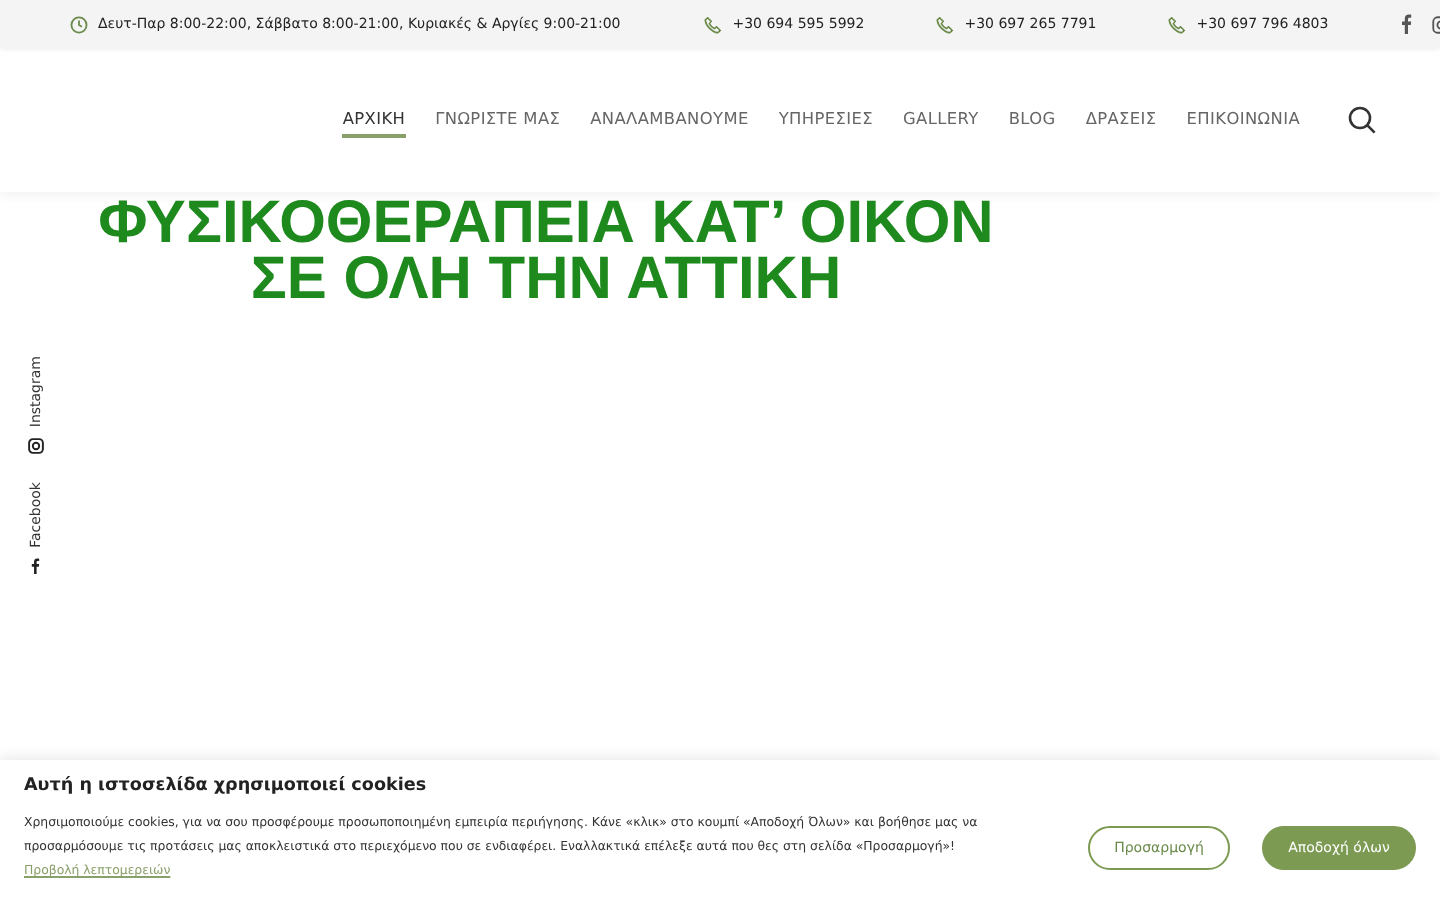  What do you see at coordinates (1243, 120) in the screenshot?
I see `nav-link: ΕΠΙΚΟΙΝΩΝΙΑ` at bounding box center [1243, 120].